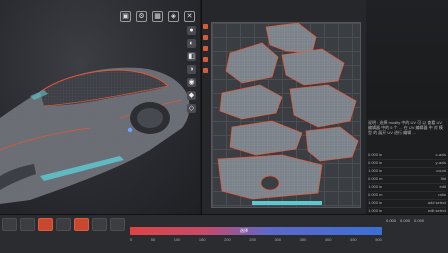  I want to click on timeline-ticks: 0 50 100 150 200 250 300 350 400 450 500, so click(256, 239).